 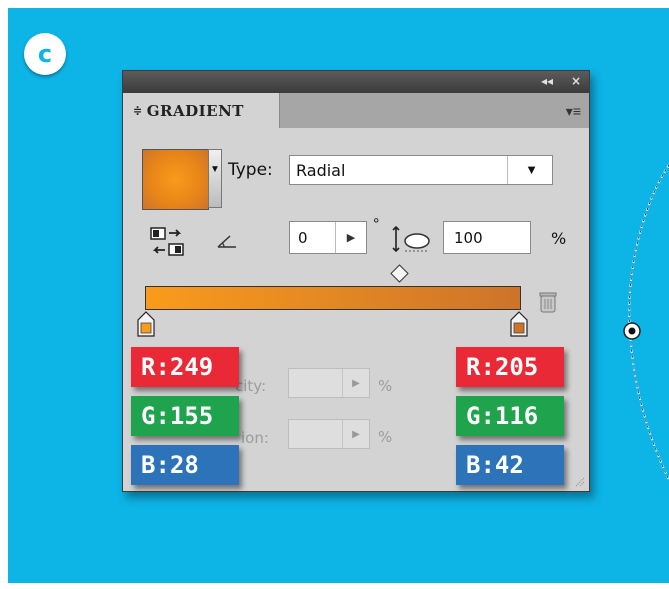 I want to click on tab-gradient: ≑ GRADIENT, so click(x=201, y=110).